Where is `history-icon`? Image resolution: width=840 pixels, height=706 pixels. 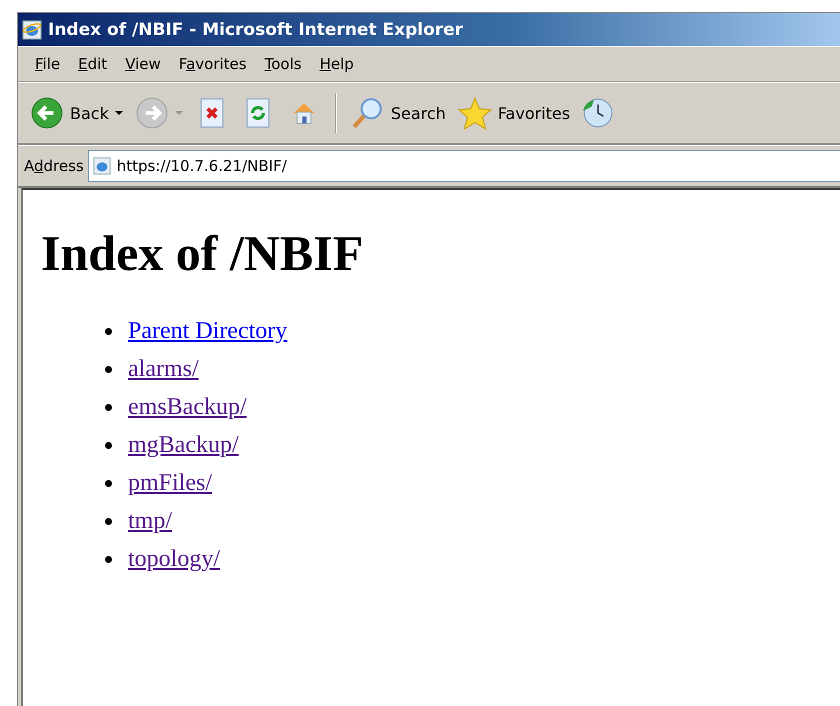
history-icon is located at coordinates (597, 113).